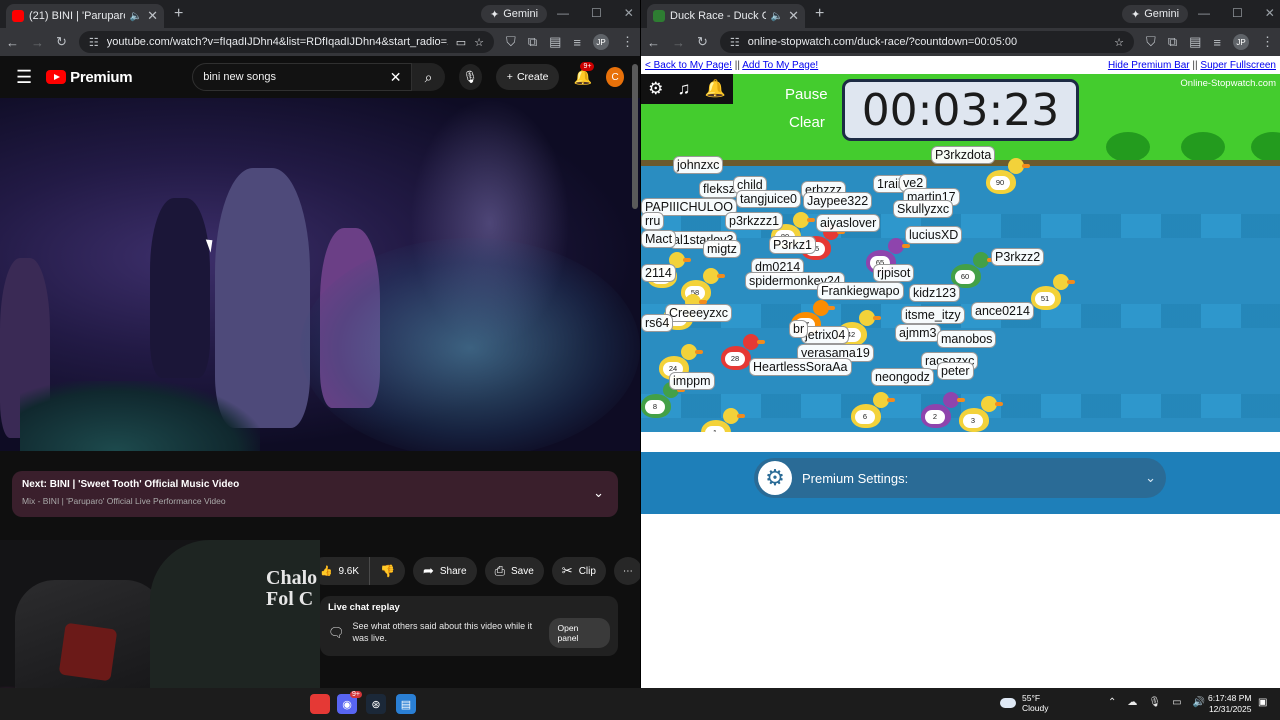 The height and width of the screenshot is (720, 1280). I want to click on hamburger-menu-icon: ☰, so click(24, 77).